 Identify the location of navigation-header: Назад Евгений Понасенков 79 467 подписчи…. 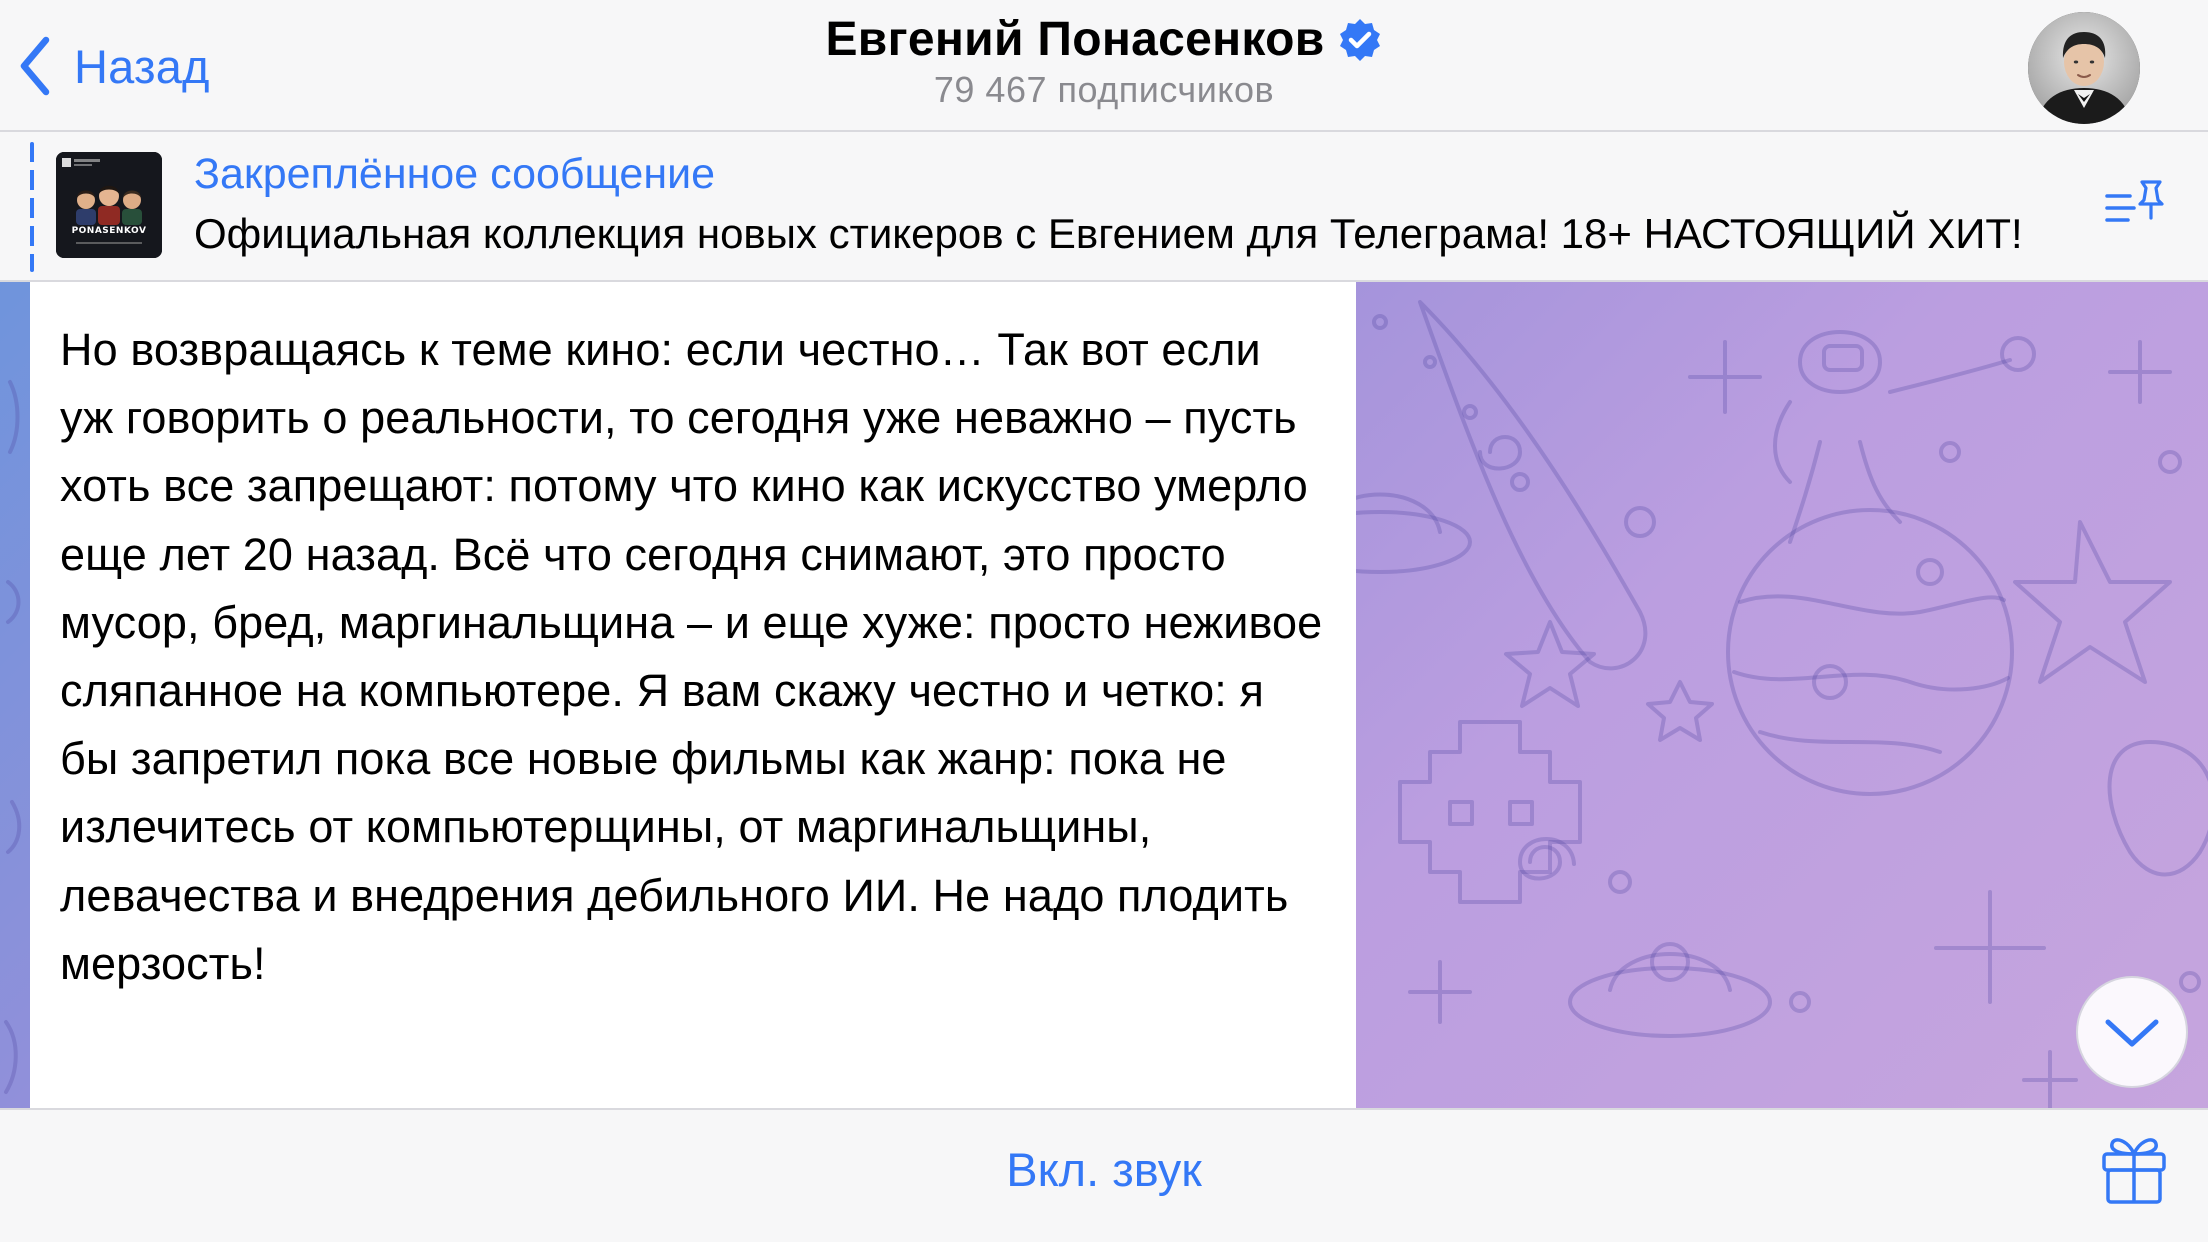
(1104, 66).